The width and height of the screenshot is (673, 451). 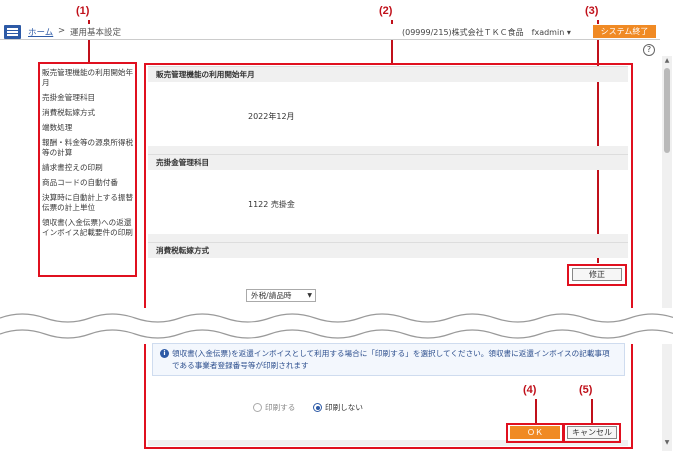 I want to click on callout-1: (1), so click(x=83, y=11).